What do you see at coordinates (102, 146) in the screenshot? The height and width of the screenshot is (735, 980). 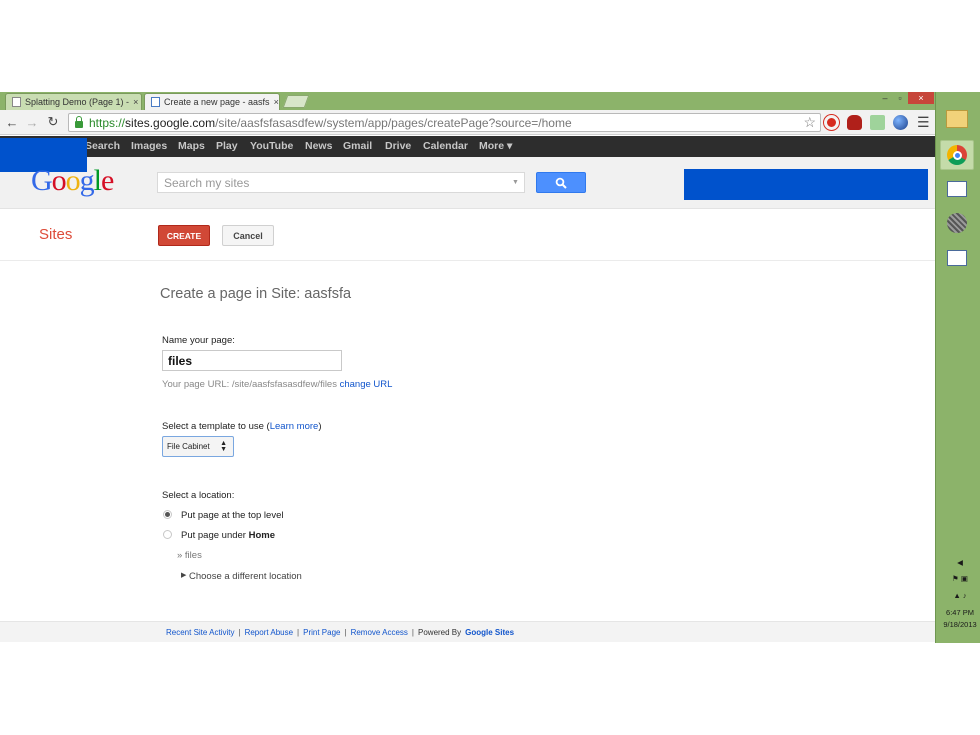 I see `gbar-search: Search` at bounding box center [102, 146].